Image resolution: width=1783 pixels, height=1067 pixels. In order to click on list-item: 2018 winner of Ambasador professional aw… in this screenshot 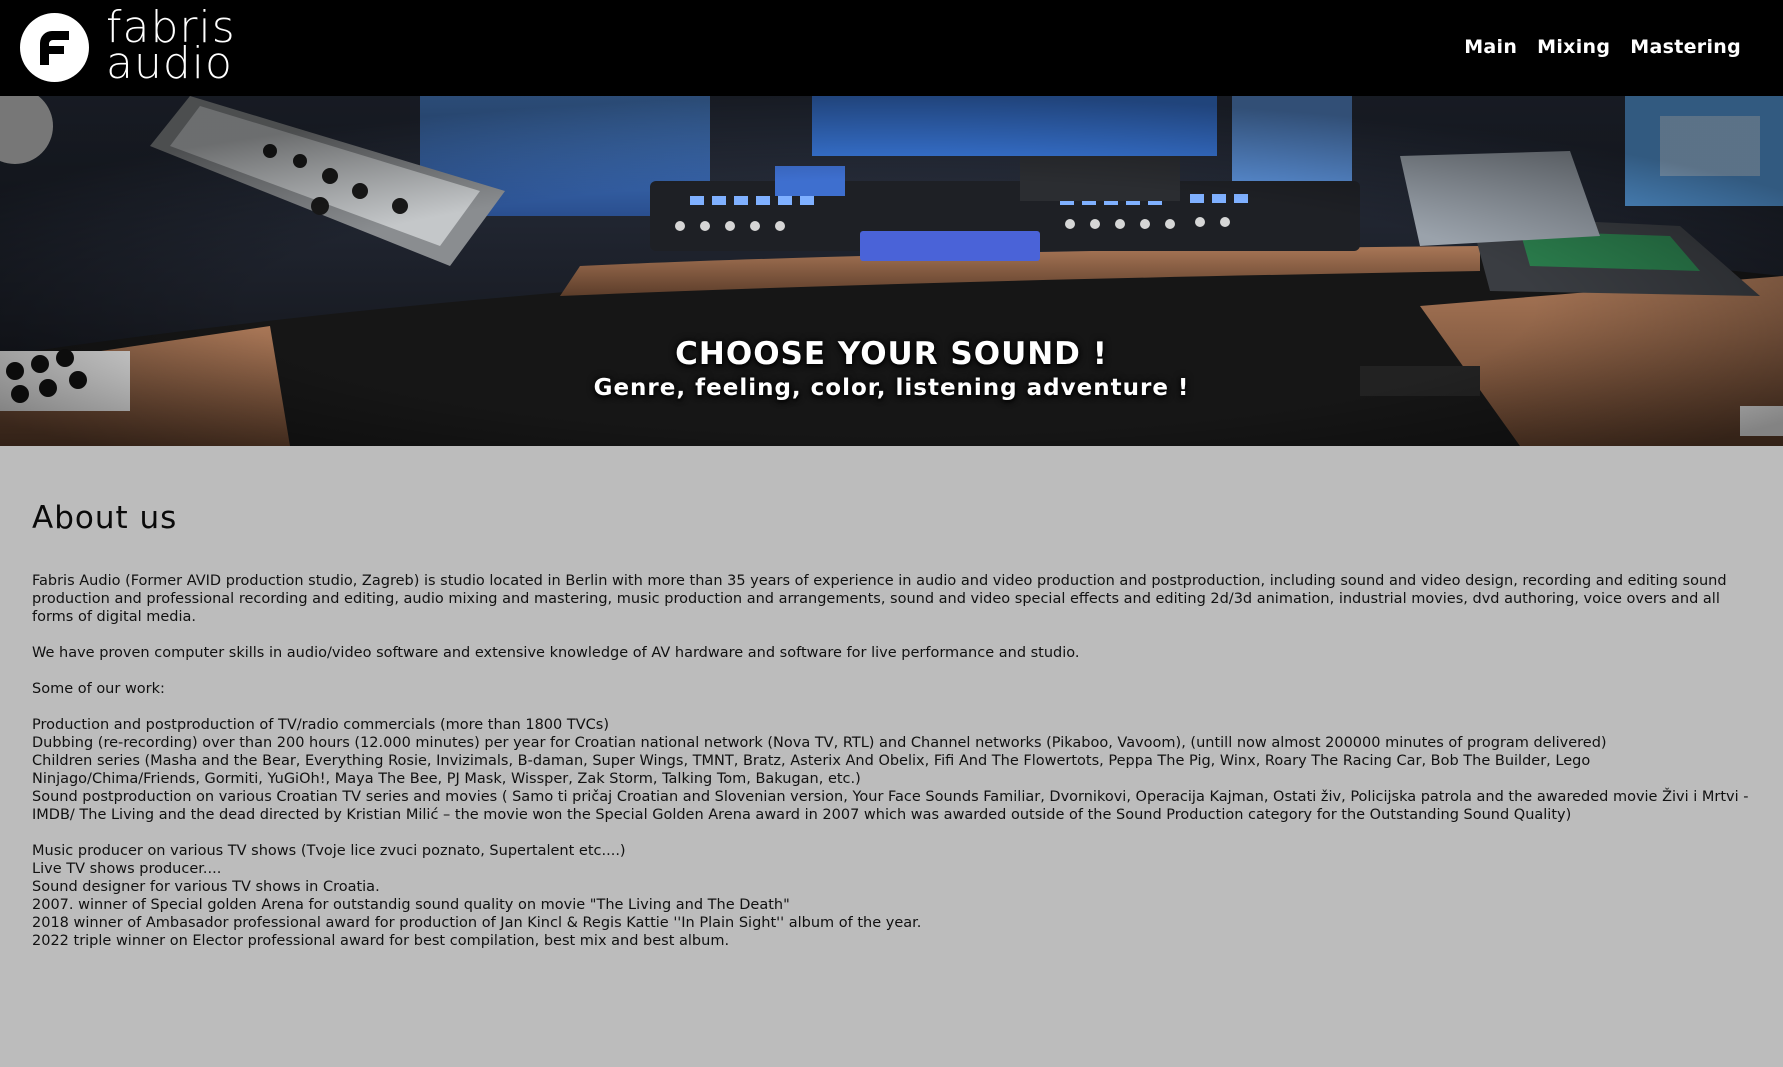, I will do `click(477, 923)`.